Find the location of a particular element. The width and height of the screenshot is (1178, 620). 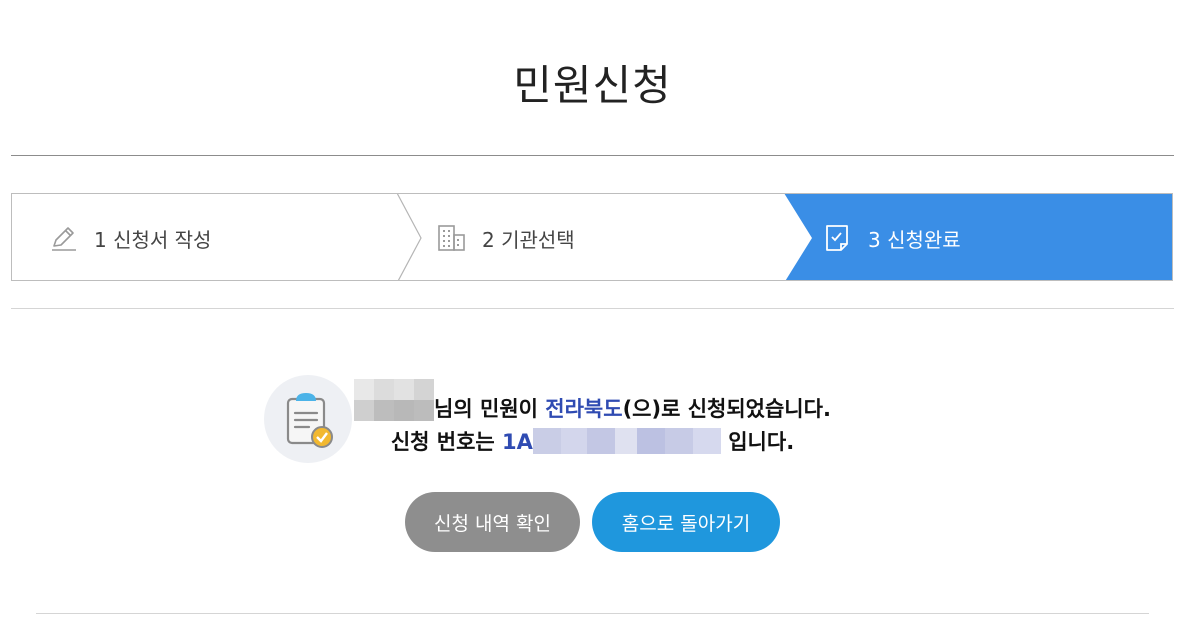

step-select-agency: 2 기관선택 is located at coordinates (505, 237).